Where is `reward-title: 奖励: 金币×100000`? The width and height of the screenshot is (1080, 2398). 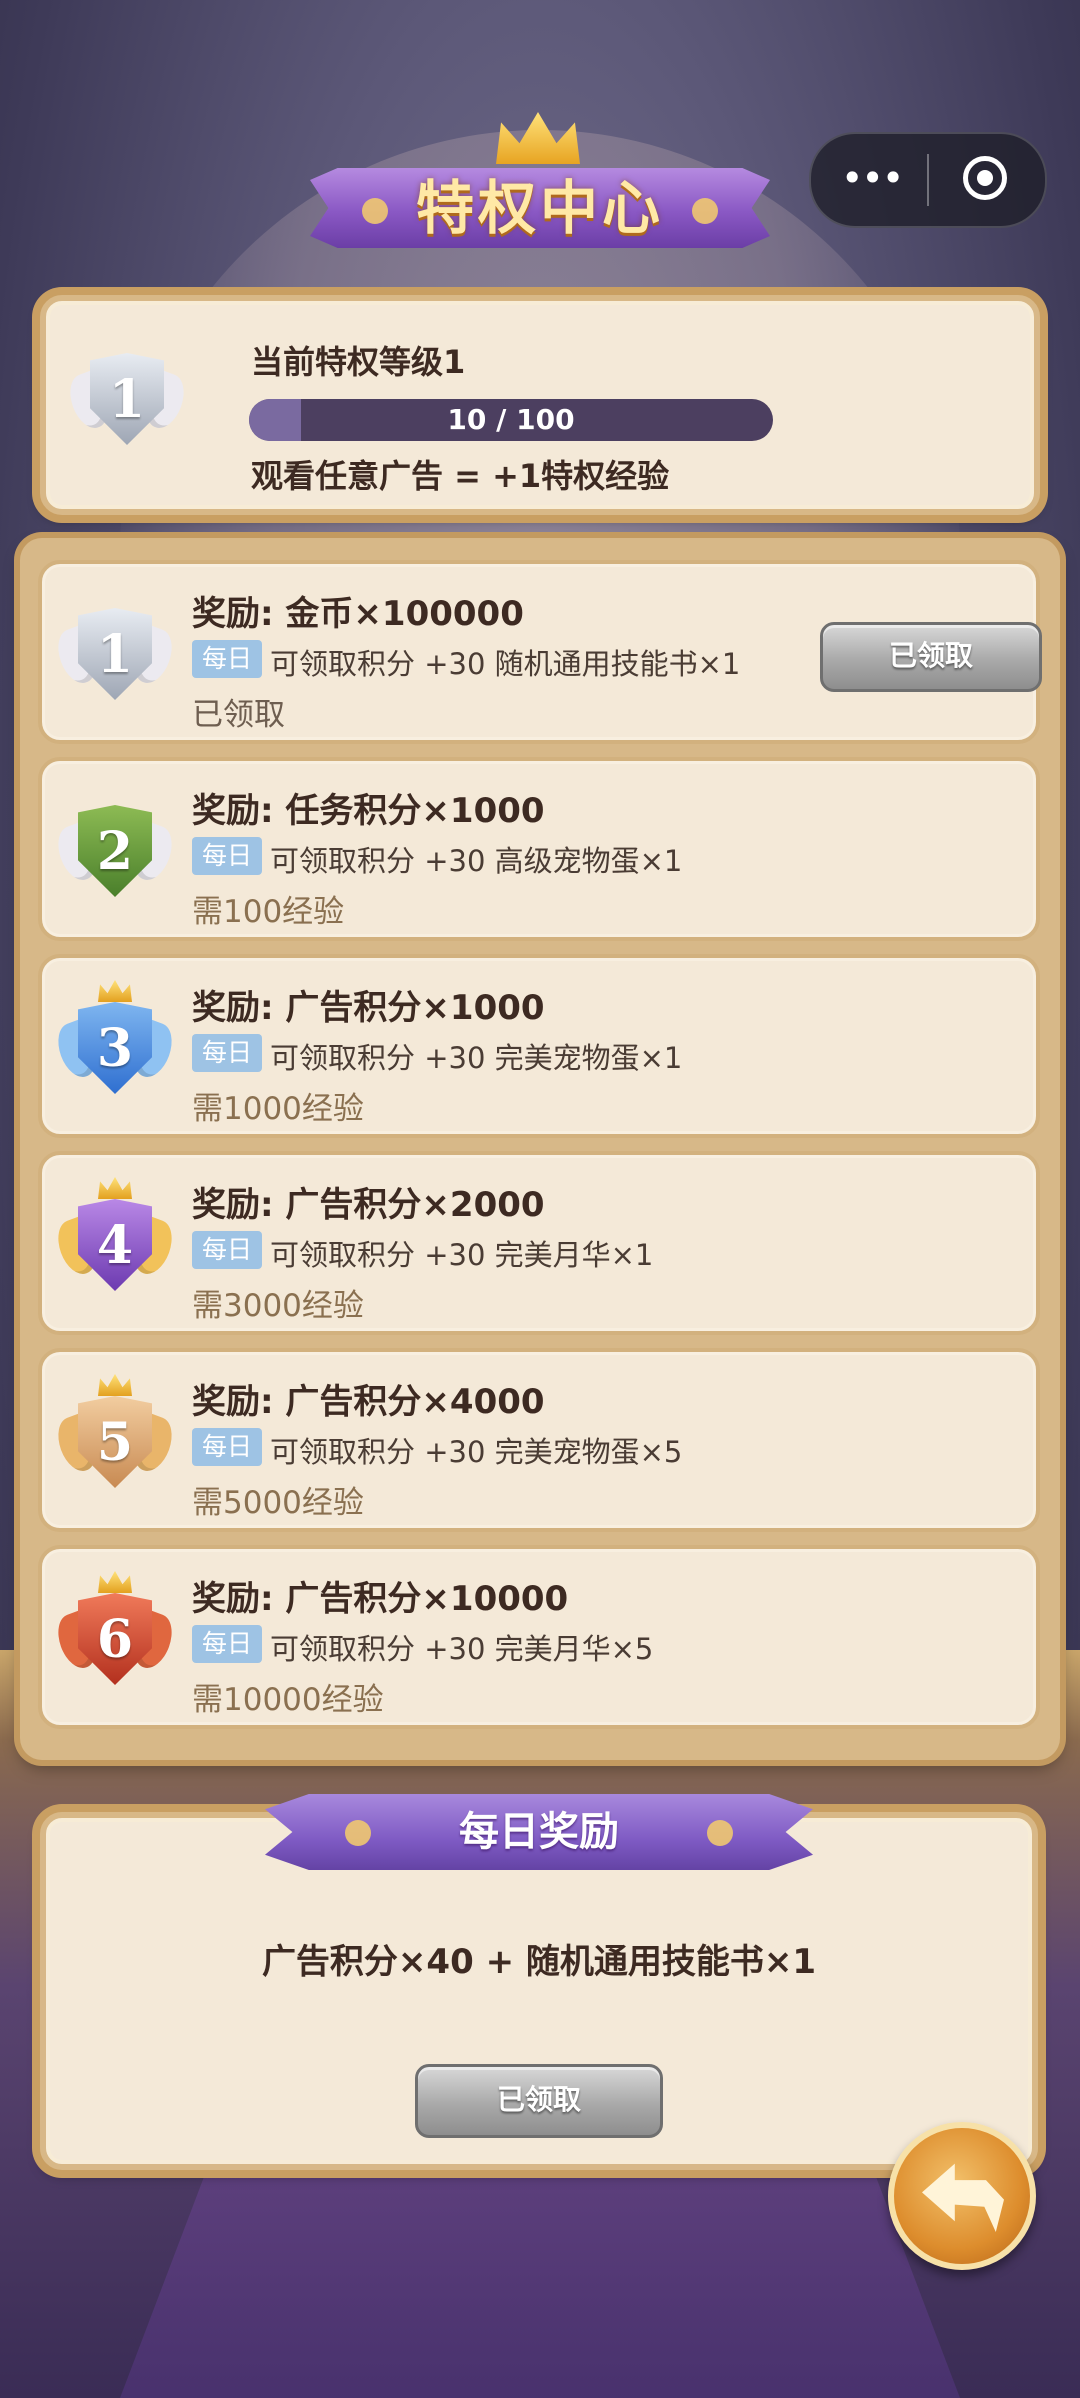
reward-title: 奖励: 金币×100000 is located at coordinates (358, 614).